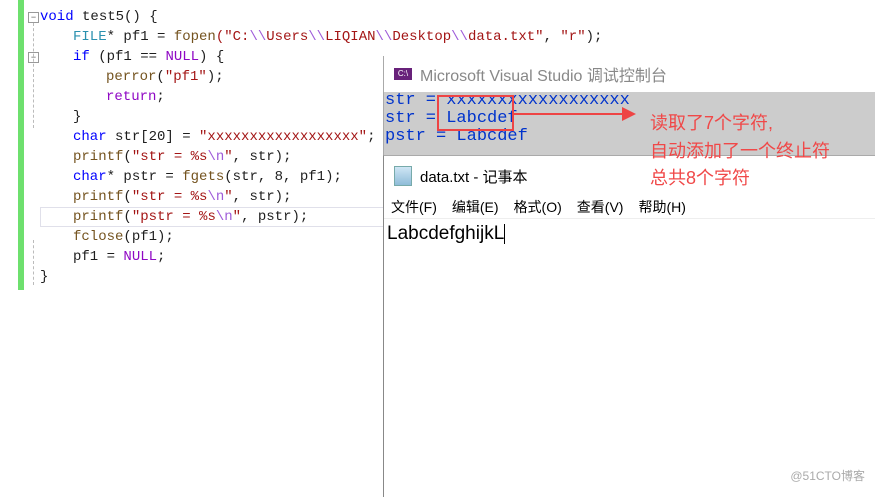 Image resolution: width=875 pixels, height=497 pixels. Describe the element at coordinates (21, 145) in the screenshot. I see `change-gutter` at that location.